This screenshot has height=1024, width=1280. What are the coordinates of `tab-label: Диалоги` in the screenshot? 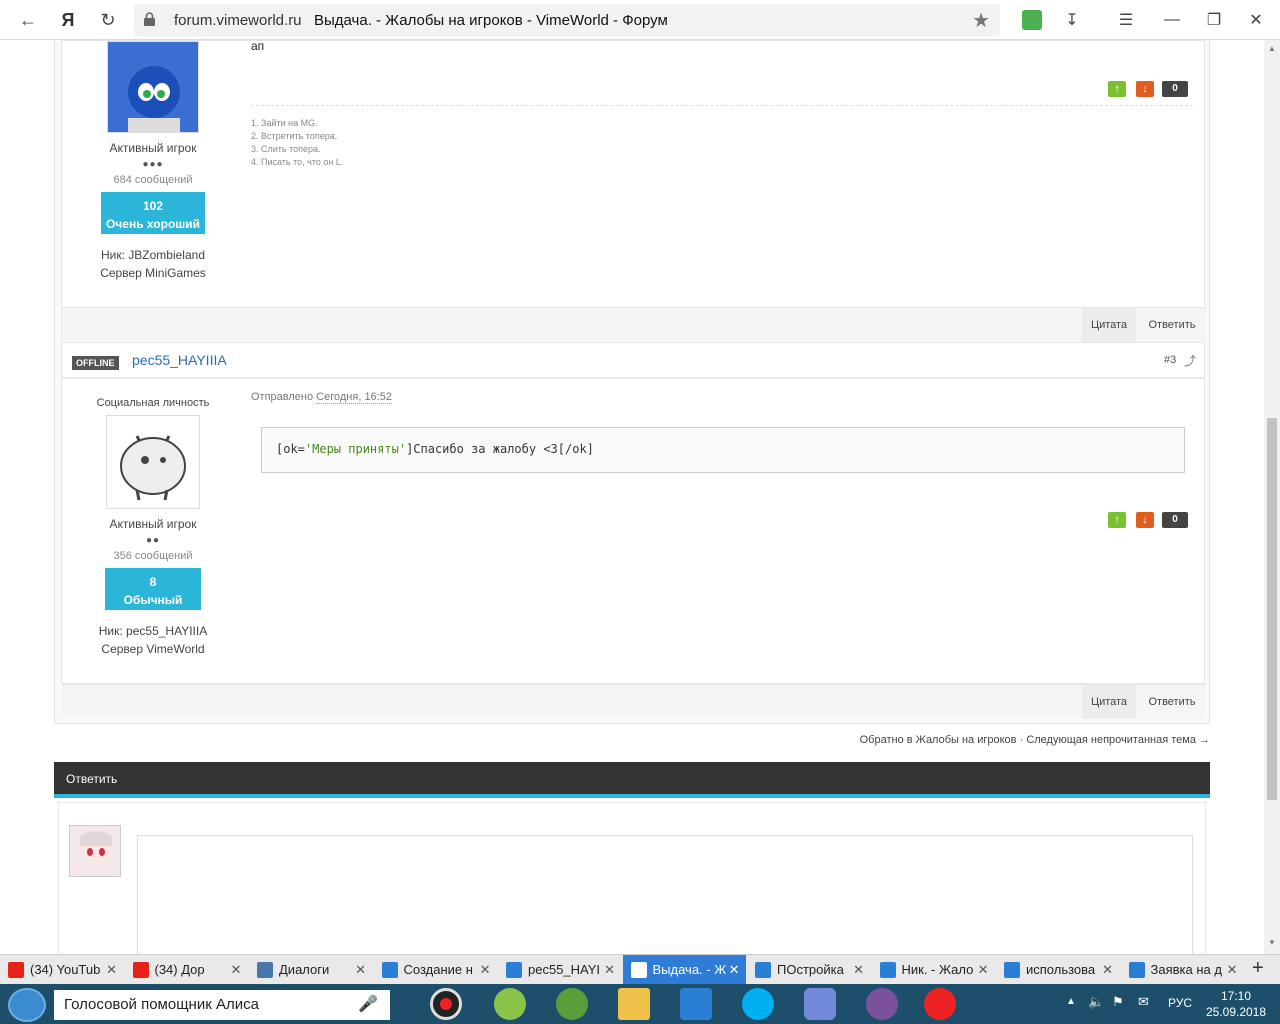 It's located at (304, 969).